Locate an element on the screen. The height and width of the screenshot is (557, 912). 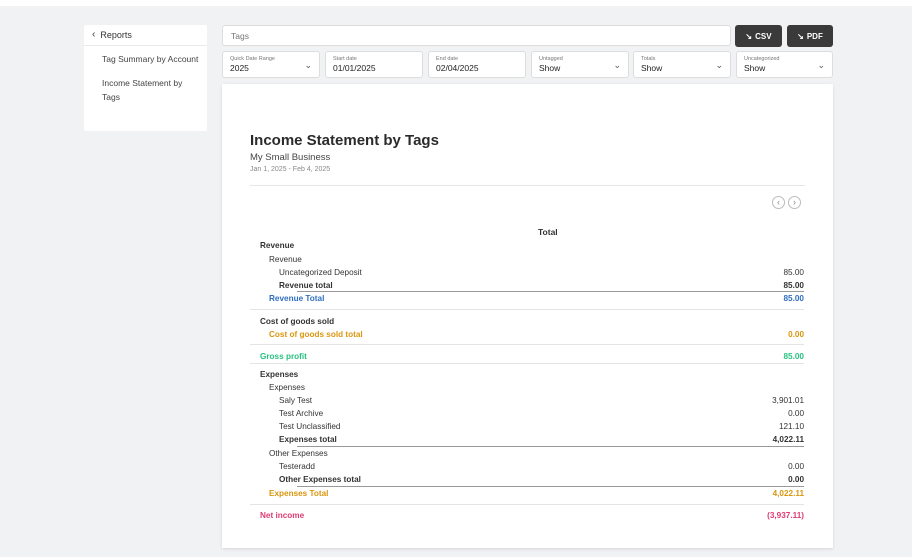
report-row: Test Archive 0.00 is located at coordinates (527, 413).